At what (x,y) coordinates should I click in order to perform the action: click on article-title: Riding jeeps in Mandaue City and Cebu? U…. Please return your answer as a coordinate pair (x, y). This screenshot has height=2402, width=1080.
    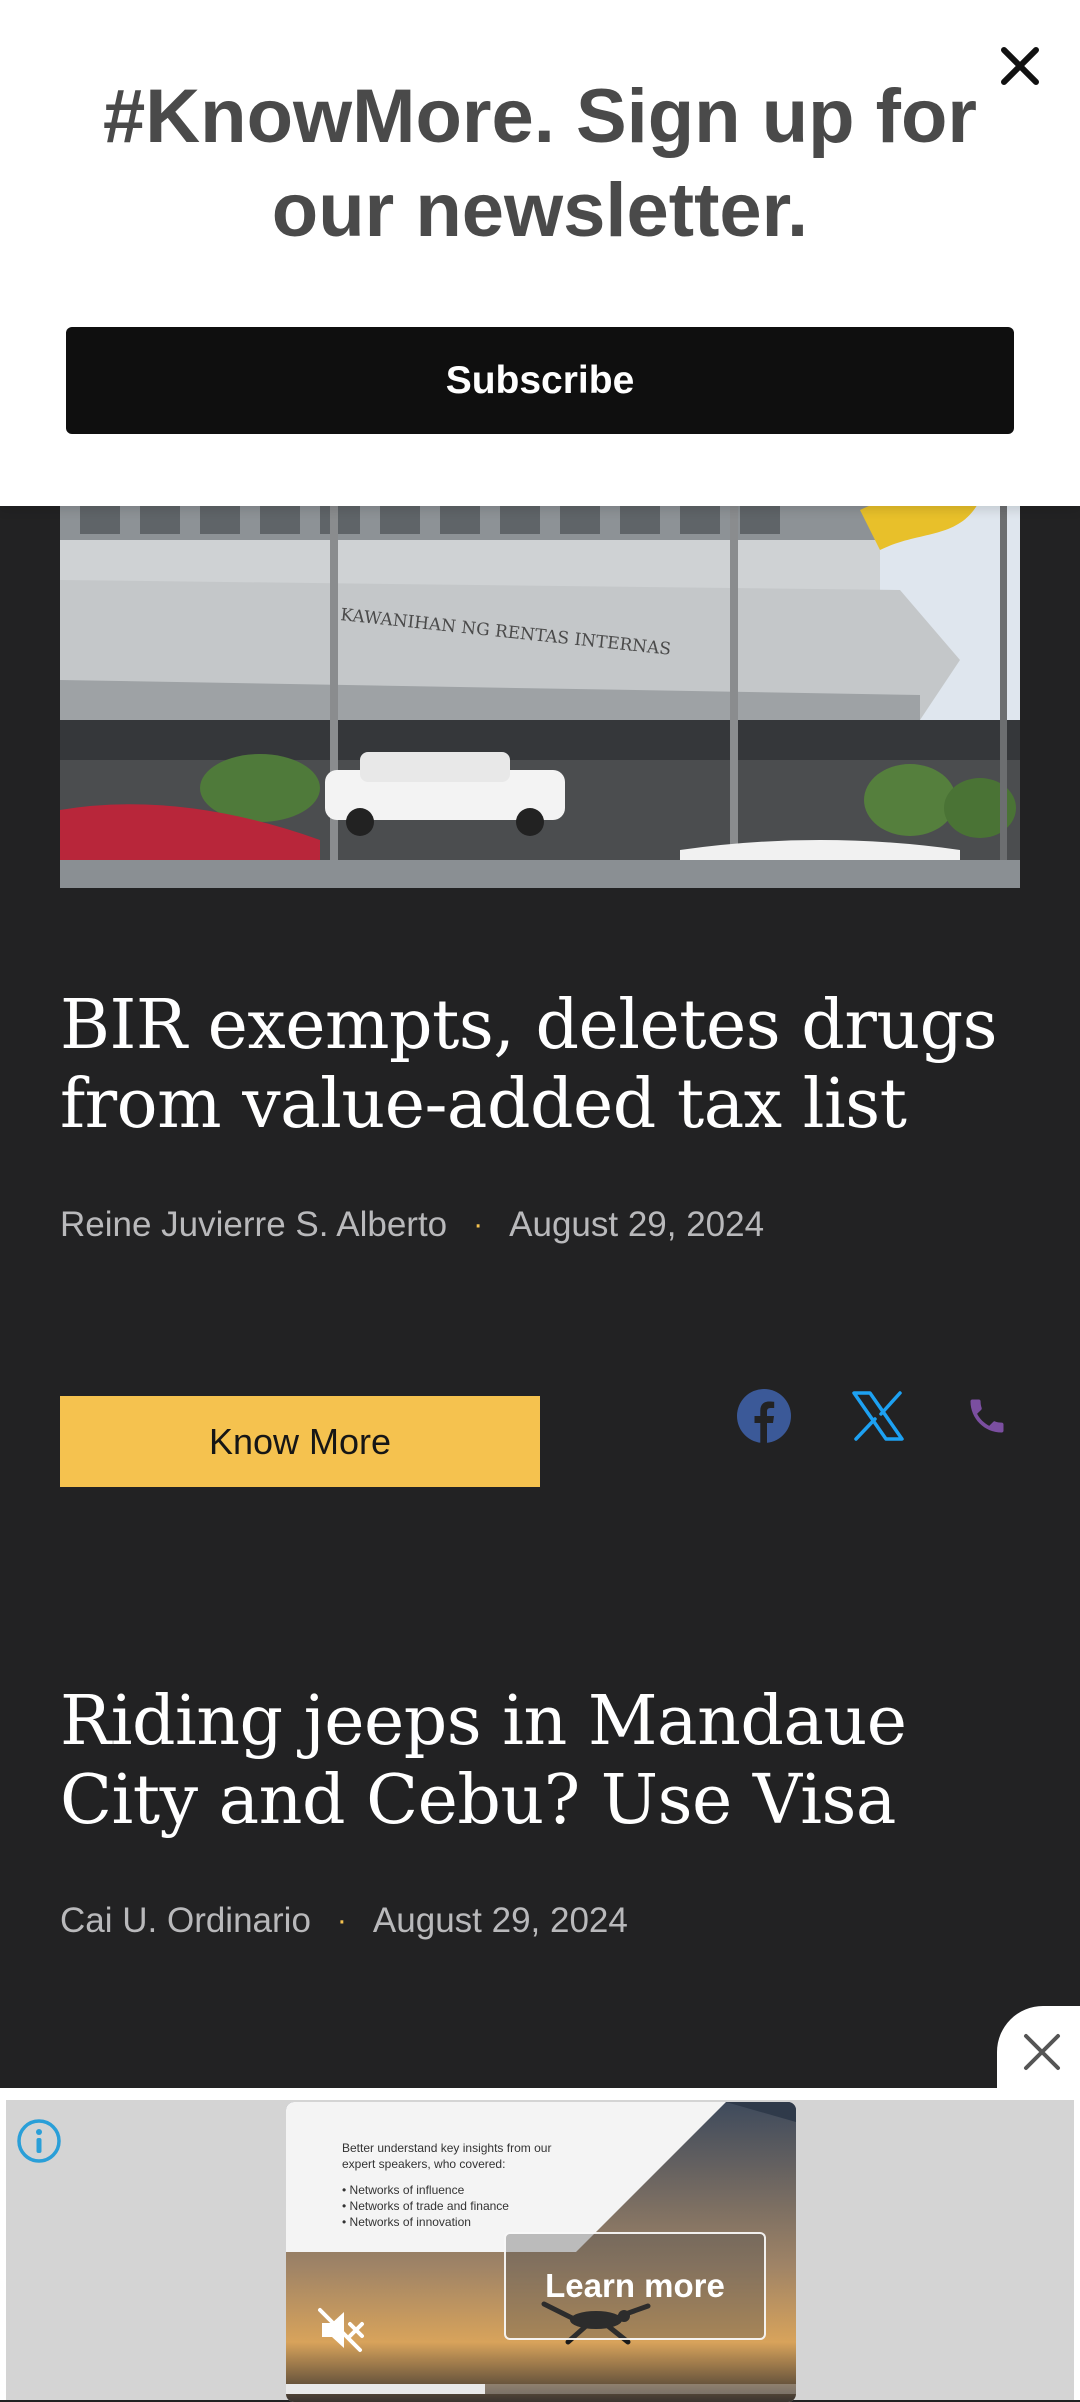
    Looking at the image, I should click on (550, 1761).